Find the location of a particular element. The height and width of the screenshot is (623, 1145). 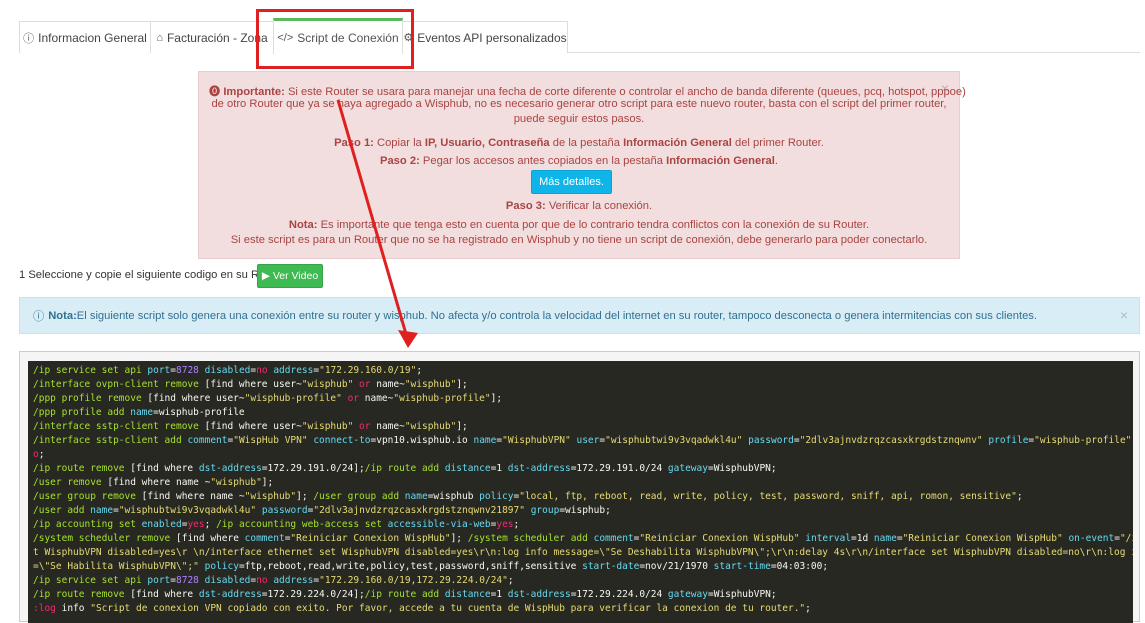

alert-text: puede seguir estos pasos. is located at coordinates (579, 119).